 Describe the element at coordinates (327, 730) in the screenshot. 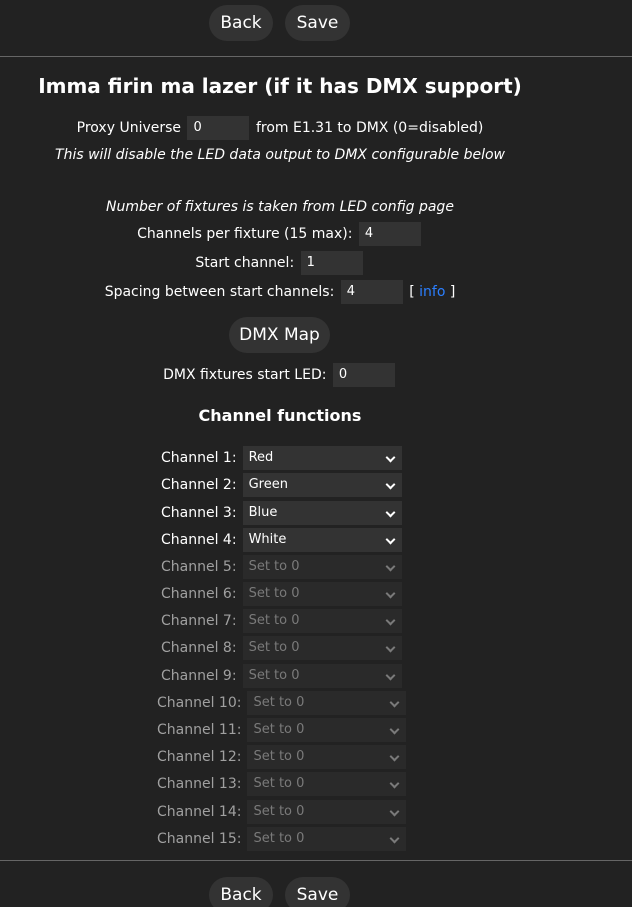

I see `channel-select-11: Set to 0` at that location.